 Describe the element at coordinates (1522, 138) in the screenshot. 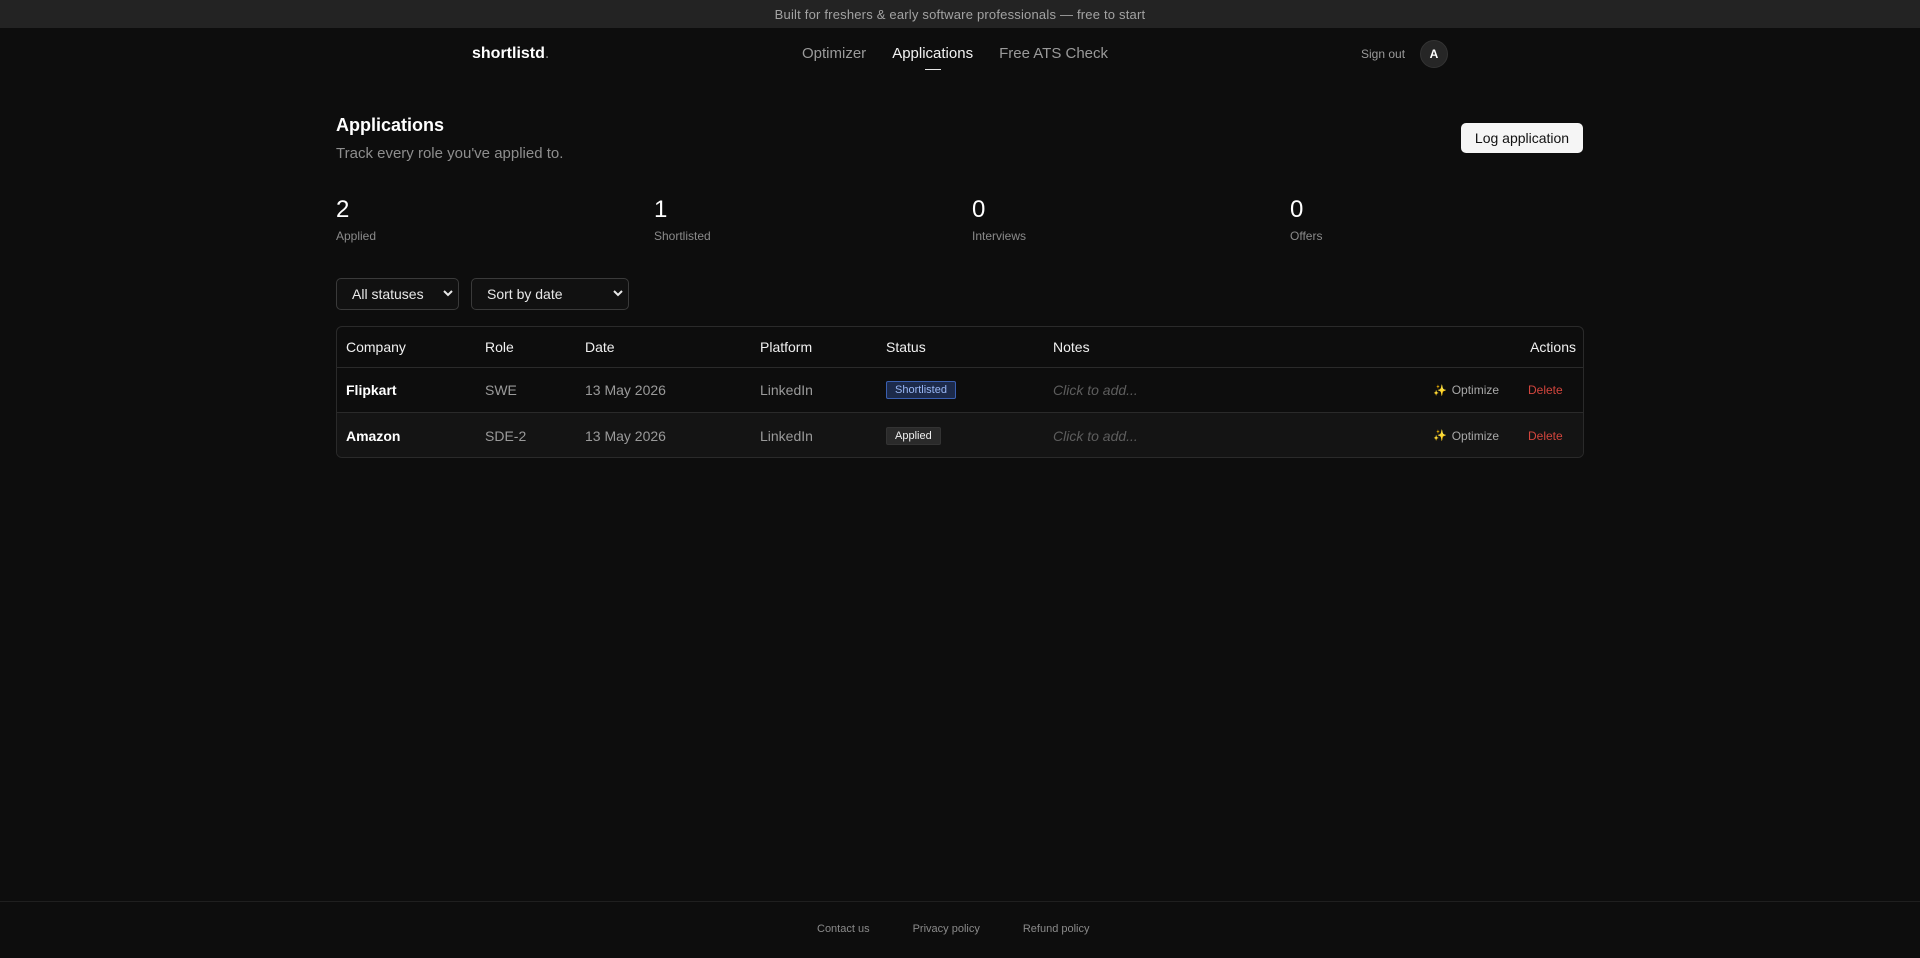

I see `log-application-button: Log application` at that location.